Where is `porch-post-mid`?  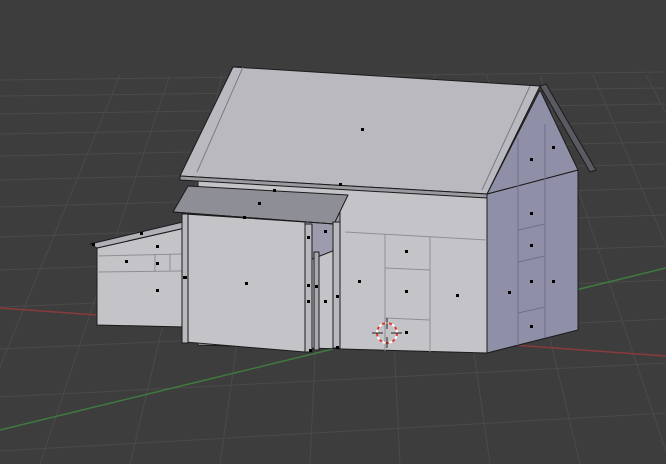
porch-post-mid is located at coordinates (308, 288).